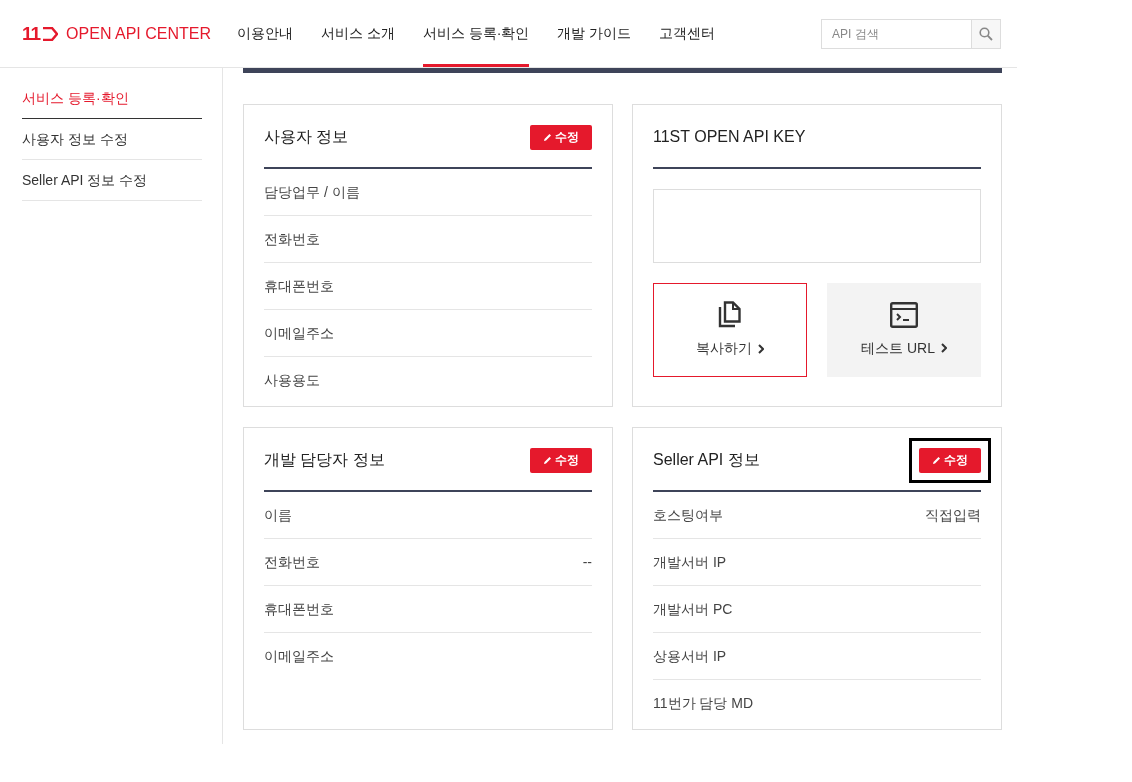  Describe the element at coordinates (278, 515) in the screenshot. I see `field-label: 이름` at that location.